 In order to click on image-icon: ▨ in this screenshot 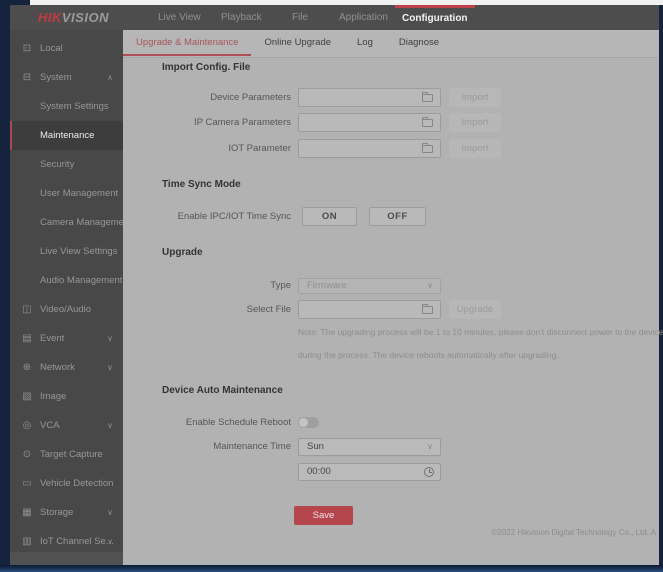, I will do `click(27, 396)`.